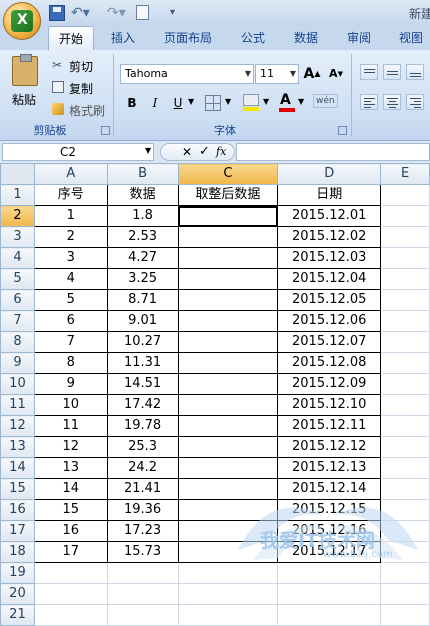 The image size is (430, 626). Describe the element at coordinates (392, 72) in the screenshot. I see `align-middle-icon` at that location.